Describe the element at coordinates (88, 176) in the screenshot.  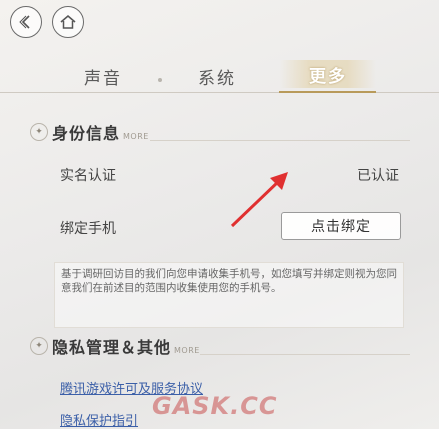
I see `realname-label: 实名认证` at that location.